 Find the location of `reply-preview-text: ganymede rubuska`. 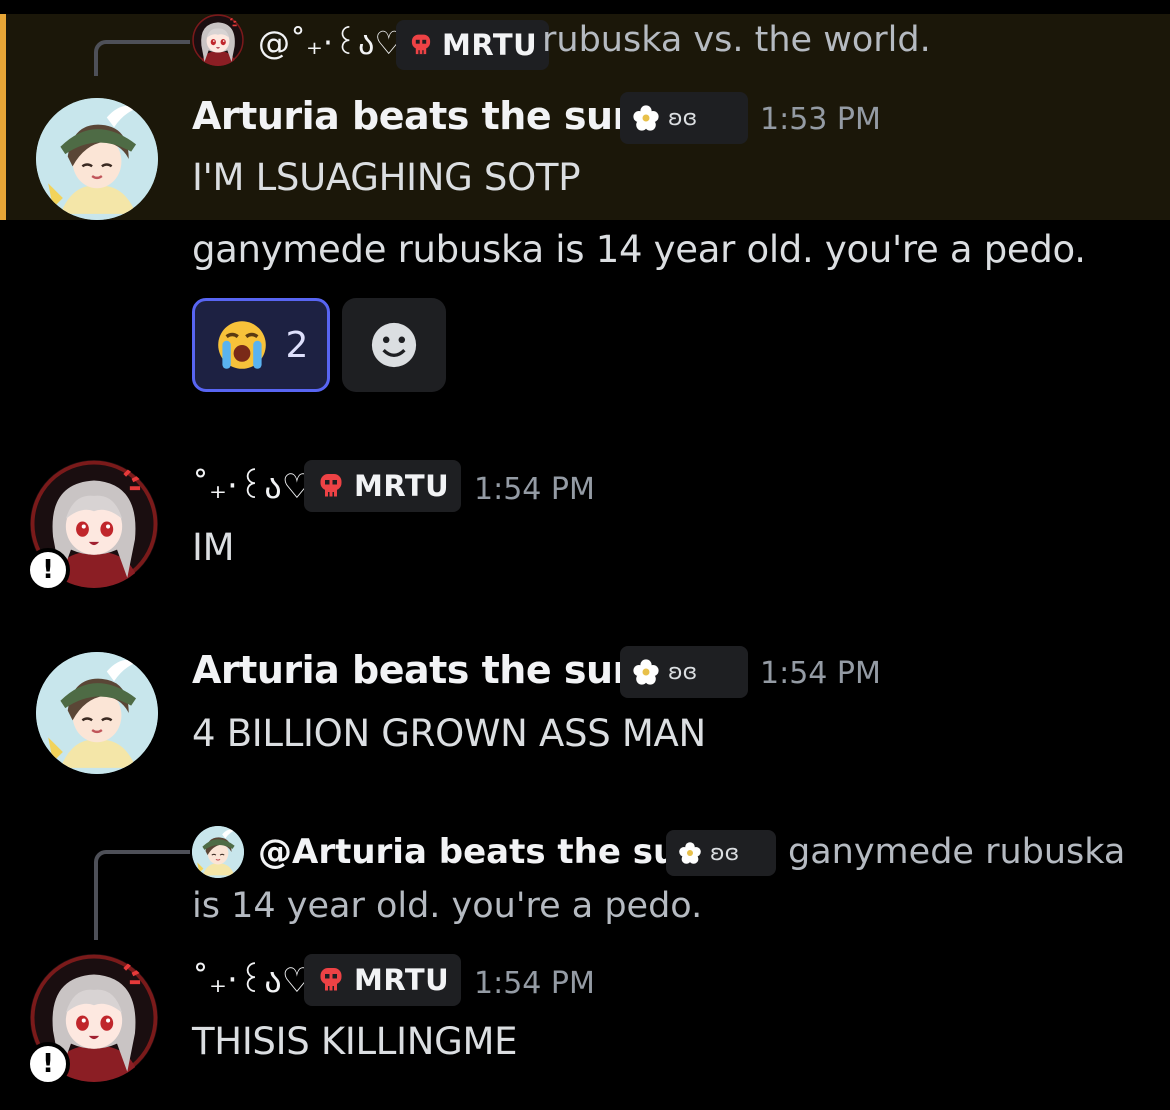

reply-preview-text: ganymede rubuska is located at coordinates (956, 852).